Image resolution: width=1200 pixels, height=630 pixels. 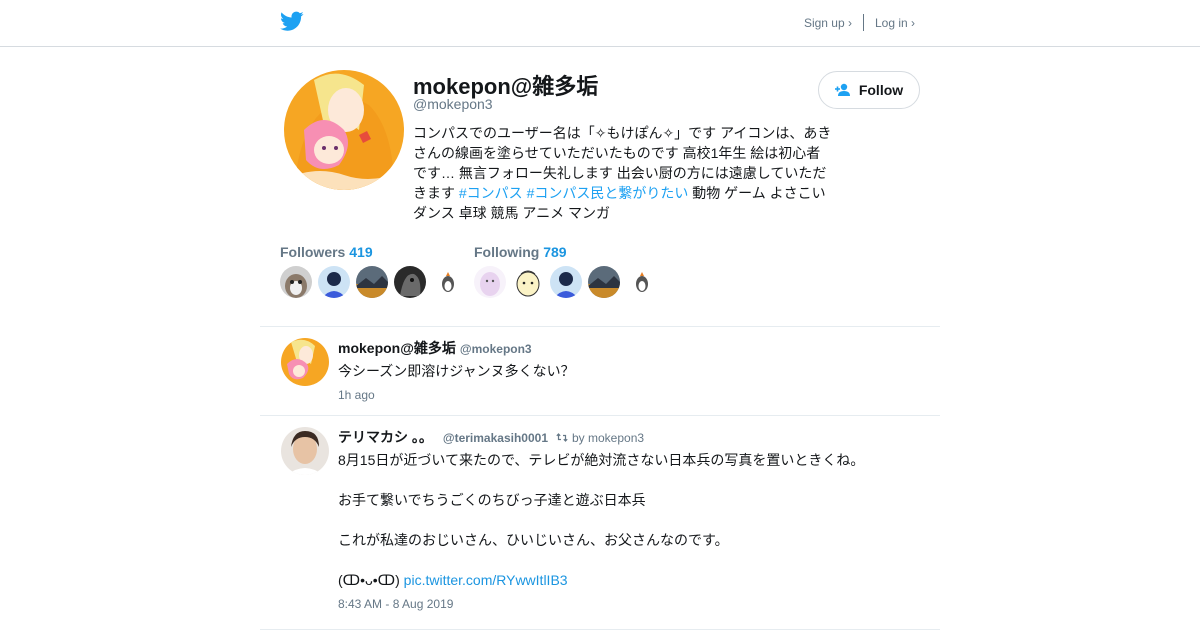 I want to click on follow-label: Follow, so click(x=881, y=90).